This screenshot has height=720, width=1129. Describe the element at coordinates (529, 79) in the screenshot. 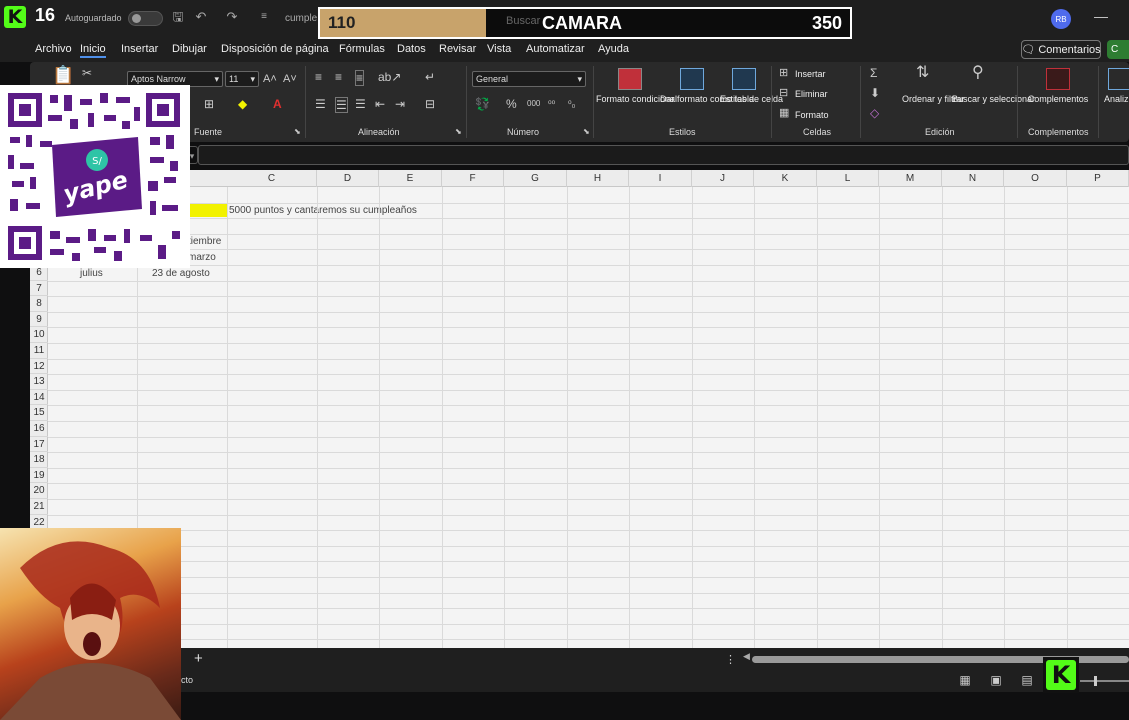

I see `number-format-select: General ▾` at that location.